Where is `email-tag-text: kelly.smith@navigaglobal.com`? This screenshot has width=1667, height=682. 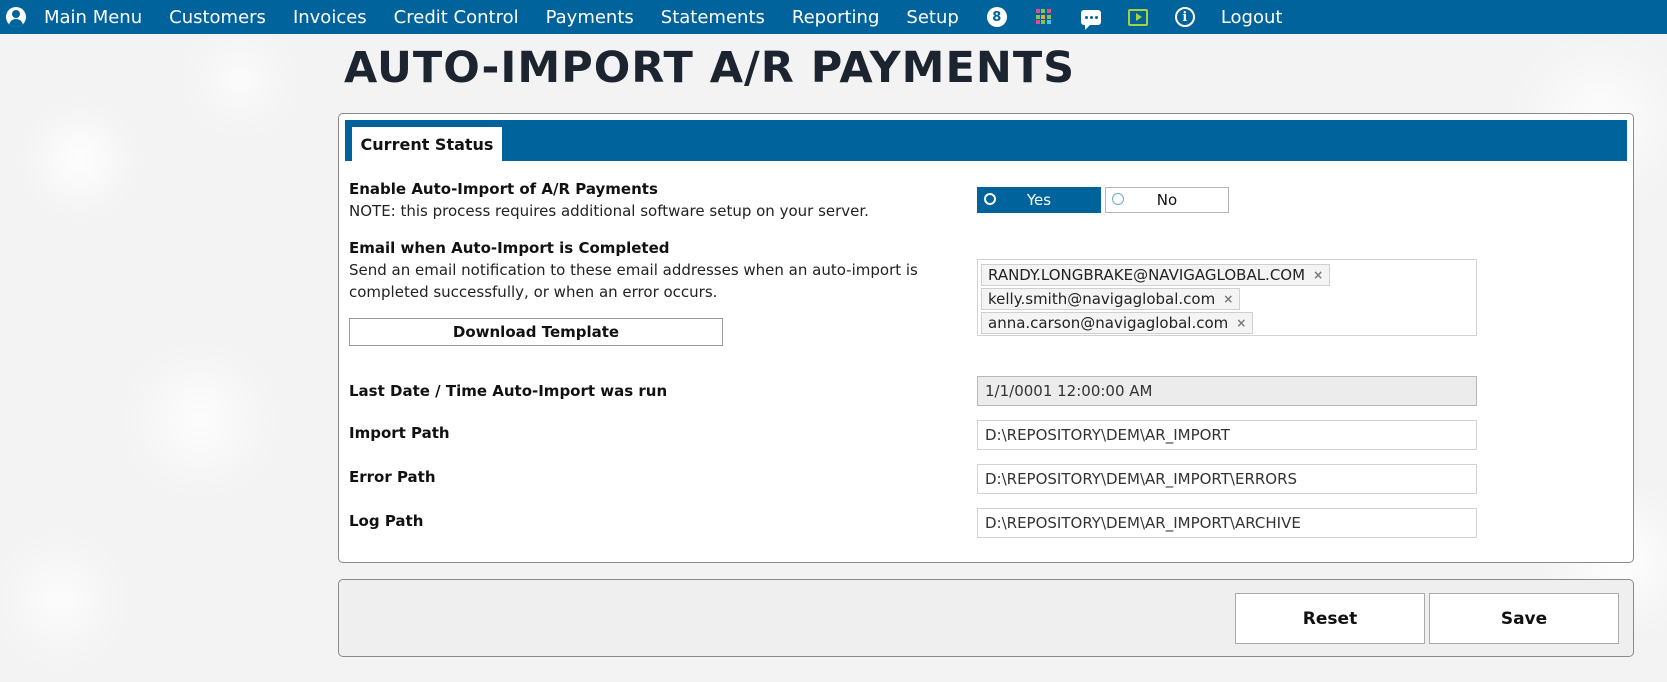 email-tag-text: kelly.smith@navigaglobal.com is located at coordinates (1102, 299).